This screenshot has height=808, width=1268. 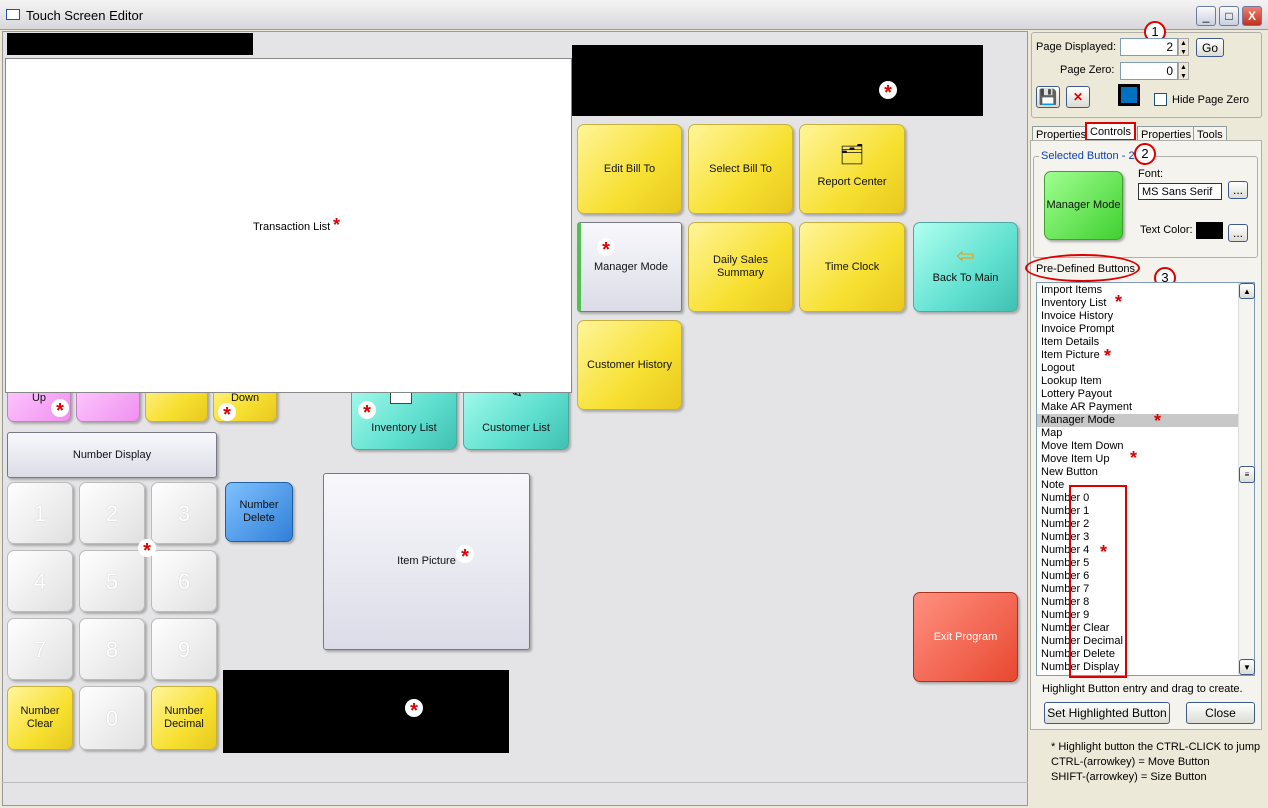 I want to click on page-zero-input: 0, so click(x=1149, y=71).